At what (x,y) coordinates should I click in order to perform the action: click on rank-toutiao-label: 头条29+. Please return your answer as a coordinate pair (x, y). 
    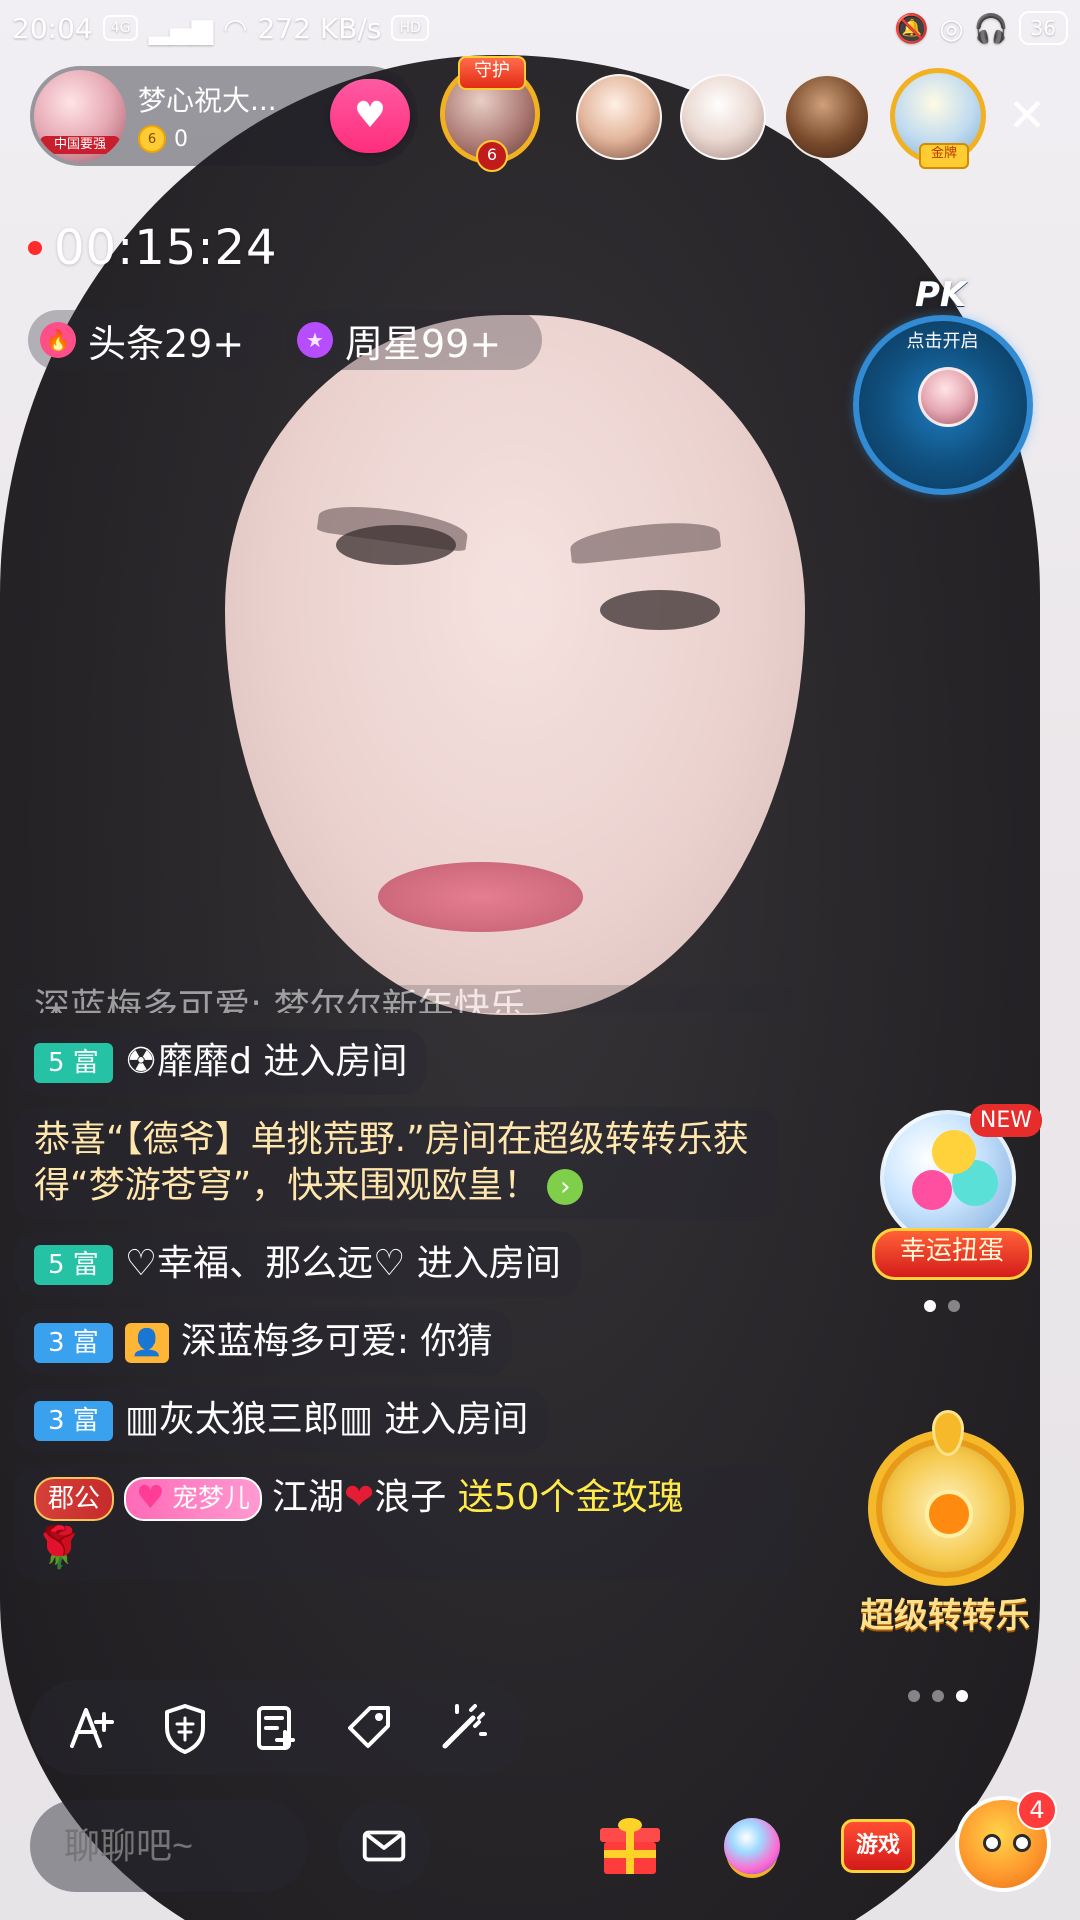
    Looking at the image, I should click on (166, 343).